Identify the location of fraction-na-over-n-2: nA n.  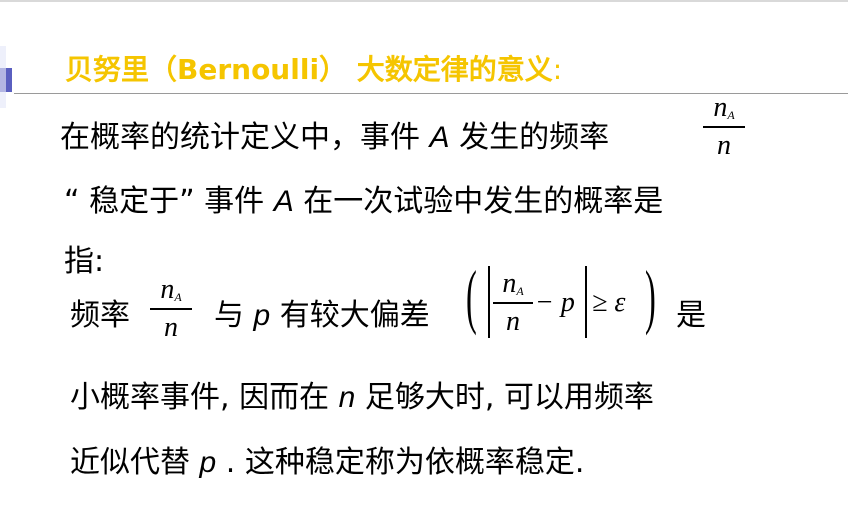
(171, 309).